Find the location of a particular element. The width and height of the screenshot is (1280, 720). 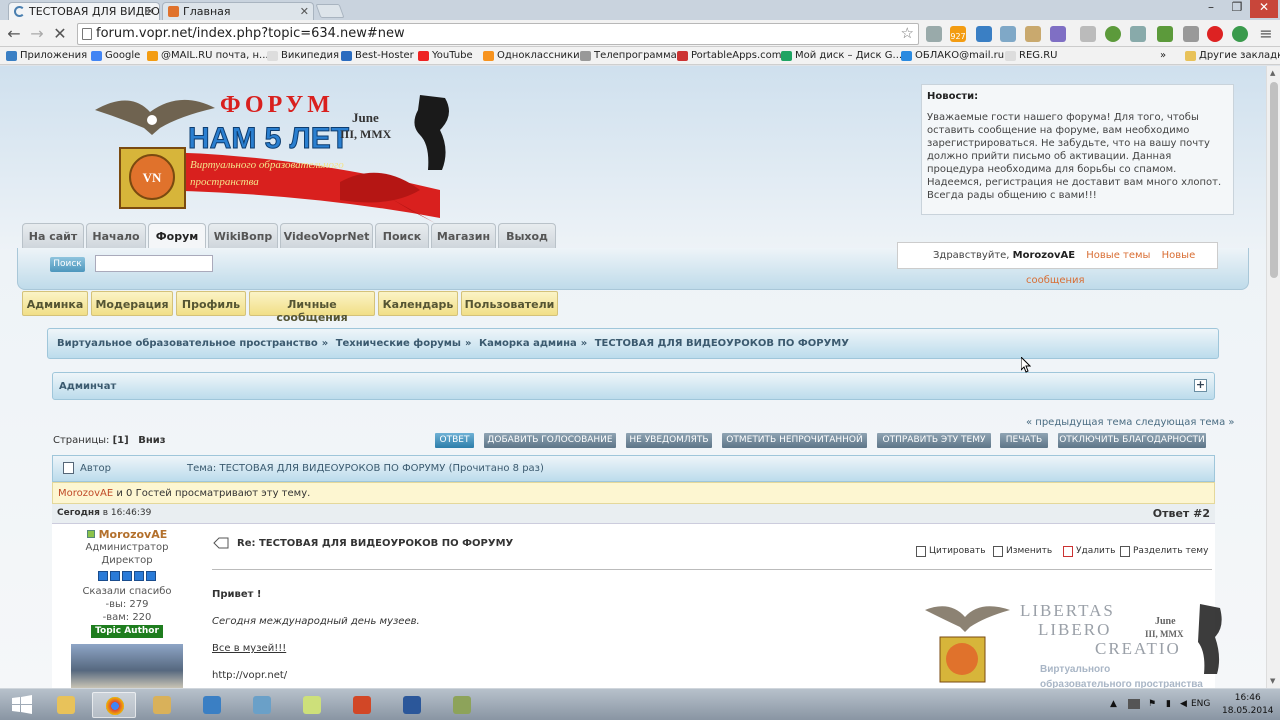

mail-extension-icon is located at coordinates (934, 34).